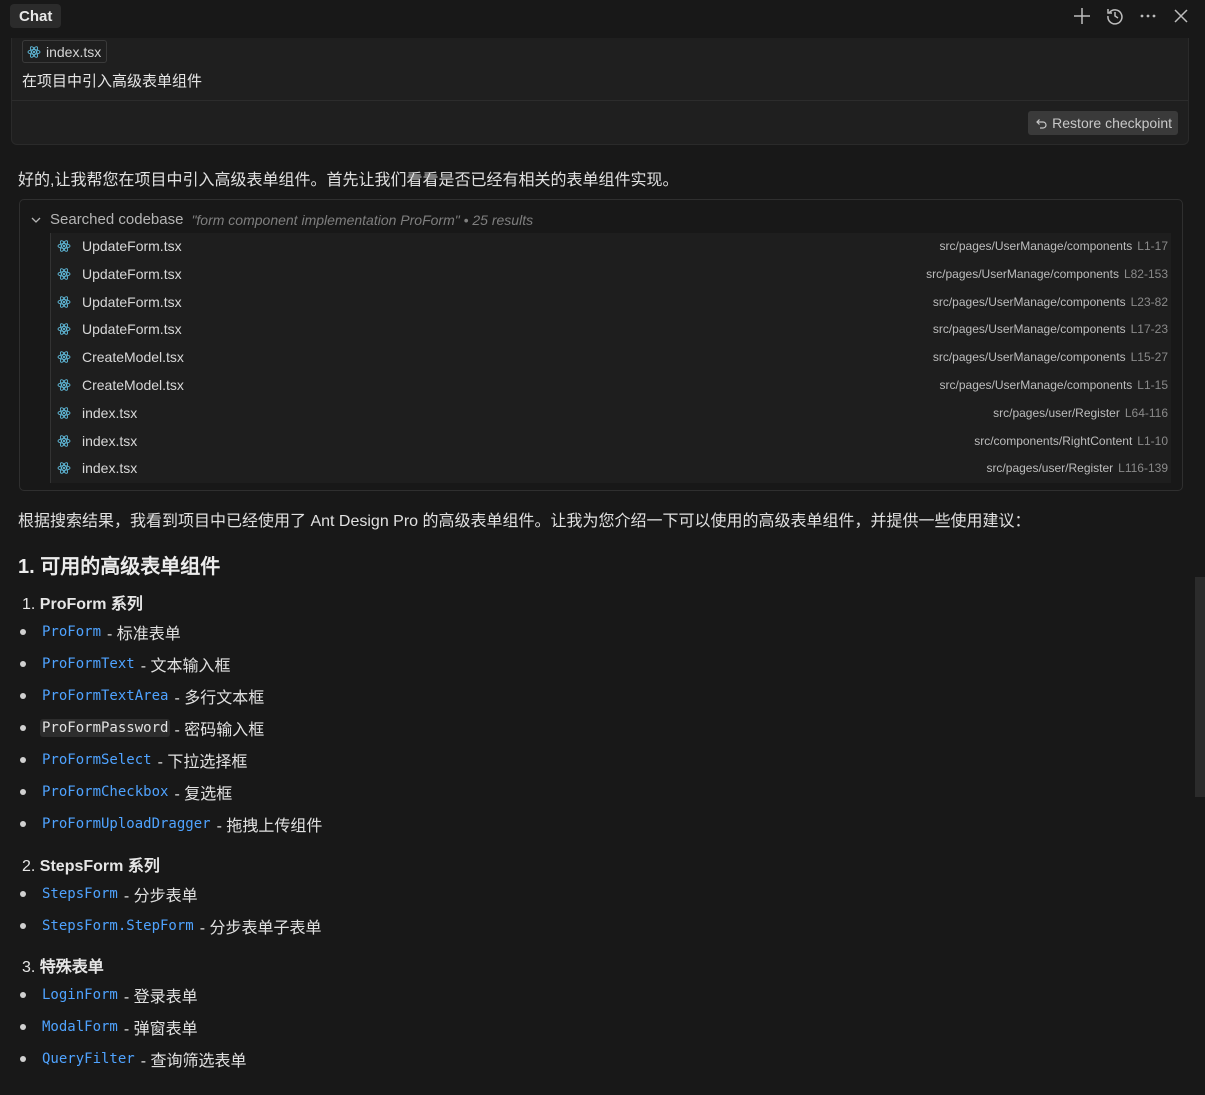 This screenshot has height=1095, width=1205. What do you see at coordinates (1180, 16) in the screenshot?
I see `close-icon` at bounding box center [1180, 16].